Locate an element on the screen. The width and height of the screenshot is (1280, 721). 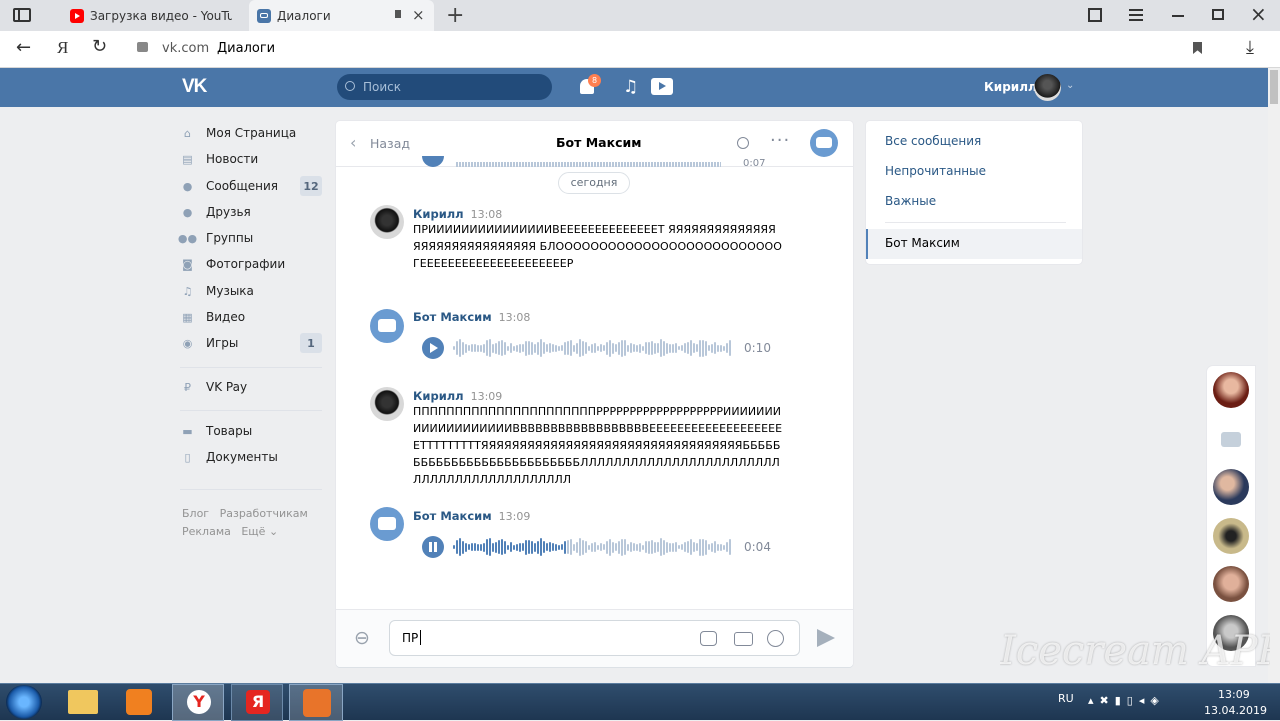
restore-icon is located at coordinates (1218, 14).